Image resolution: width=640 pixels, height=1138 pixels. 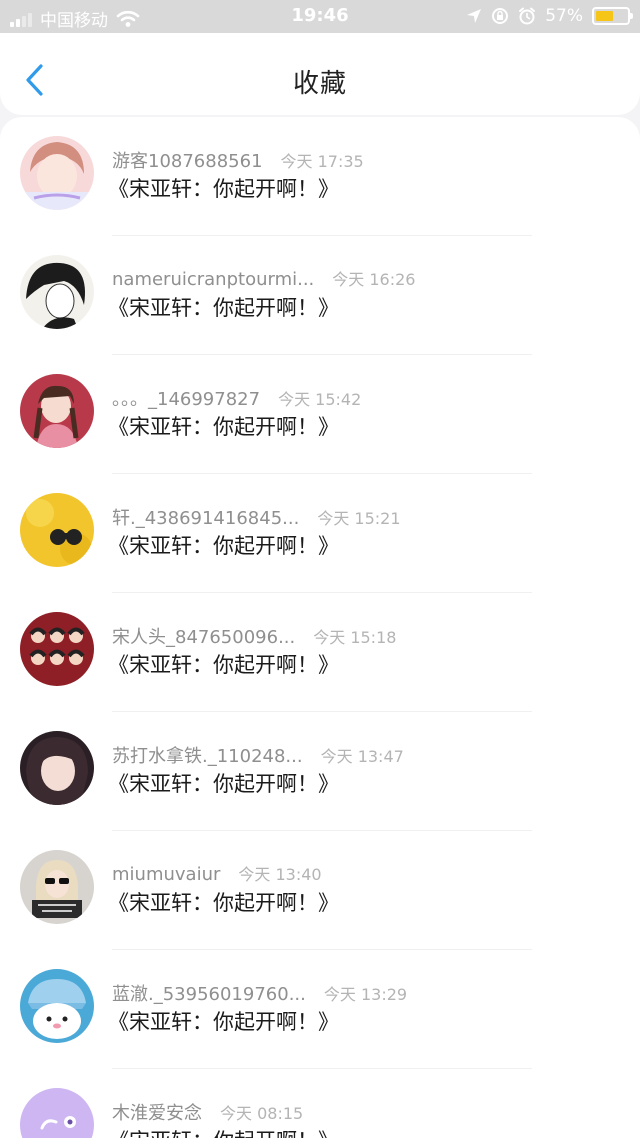 I want to click on username: 木淮爱安念, so click(x=157, y=1112).